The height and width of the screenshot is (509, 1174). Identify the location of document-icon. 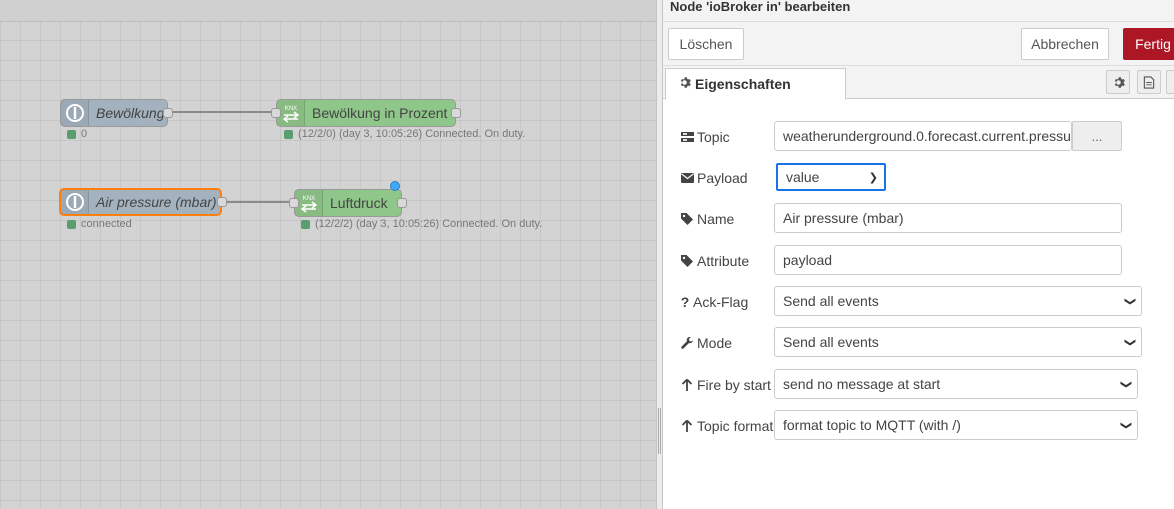
(1149, 82).